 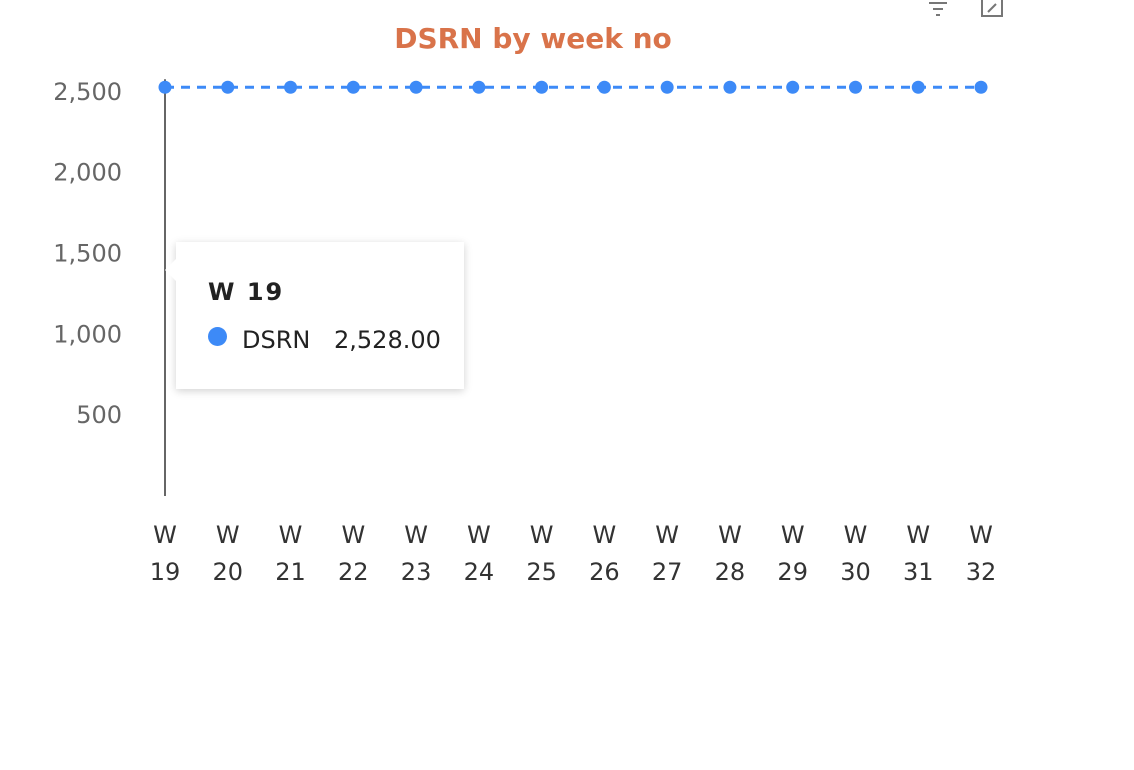 I want to click on x-tick-label-line: 22, so click(x=353, y=572).